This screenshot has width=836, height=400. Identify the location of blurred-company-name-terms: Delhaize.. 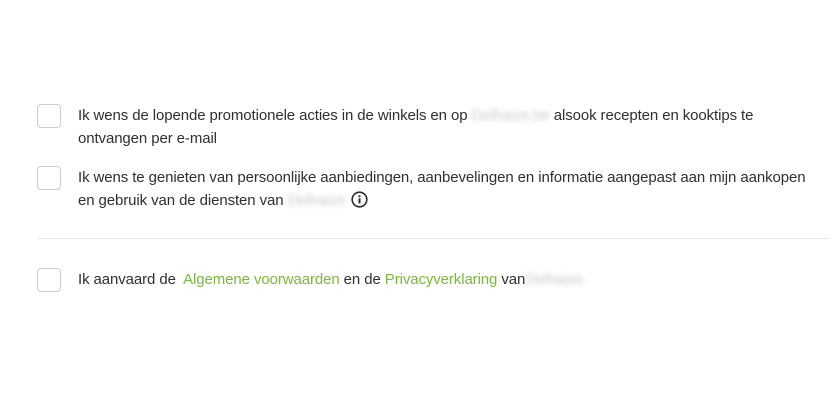
(556, 279).